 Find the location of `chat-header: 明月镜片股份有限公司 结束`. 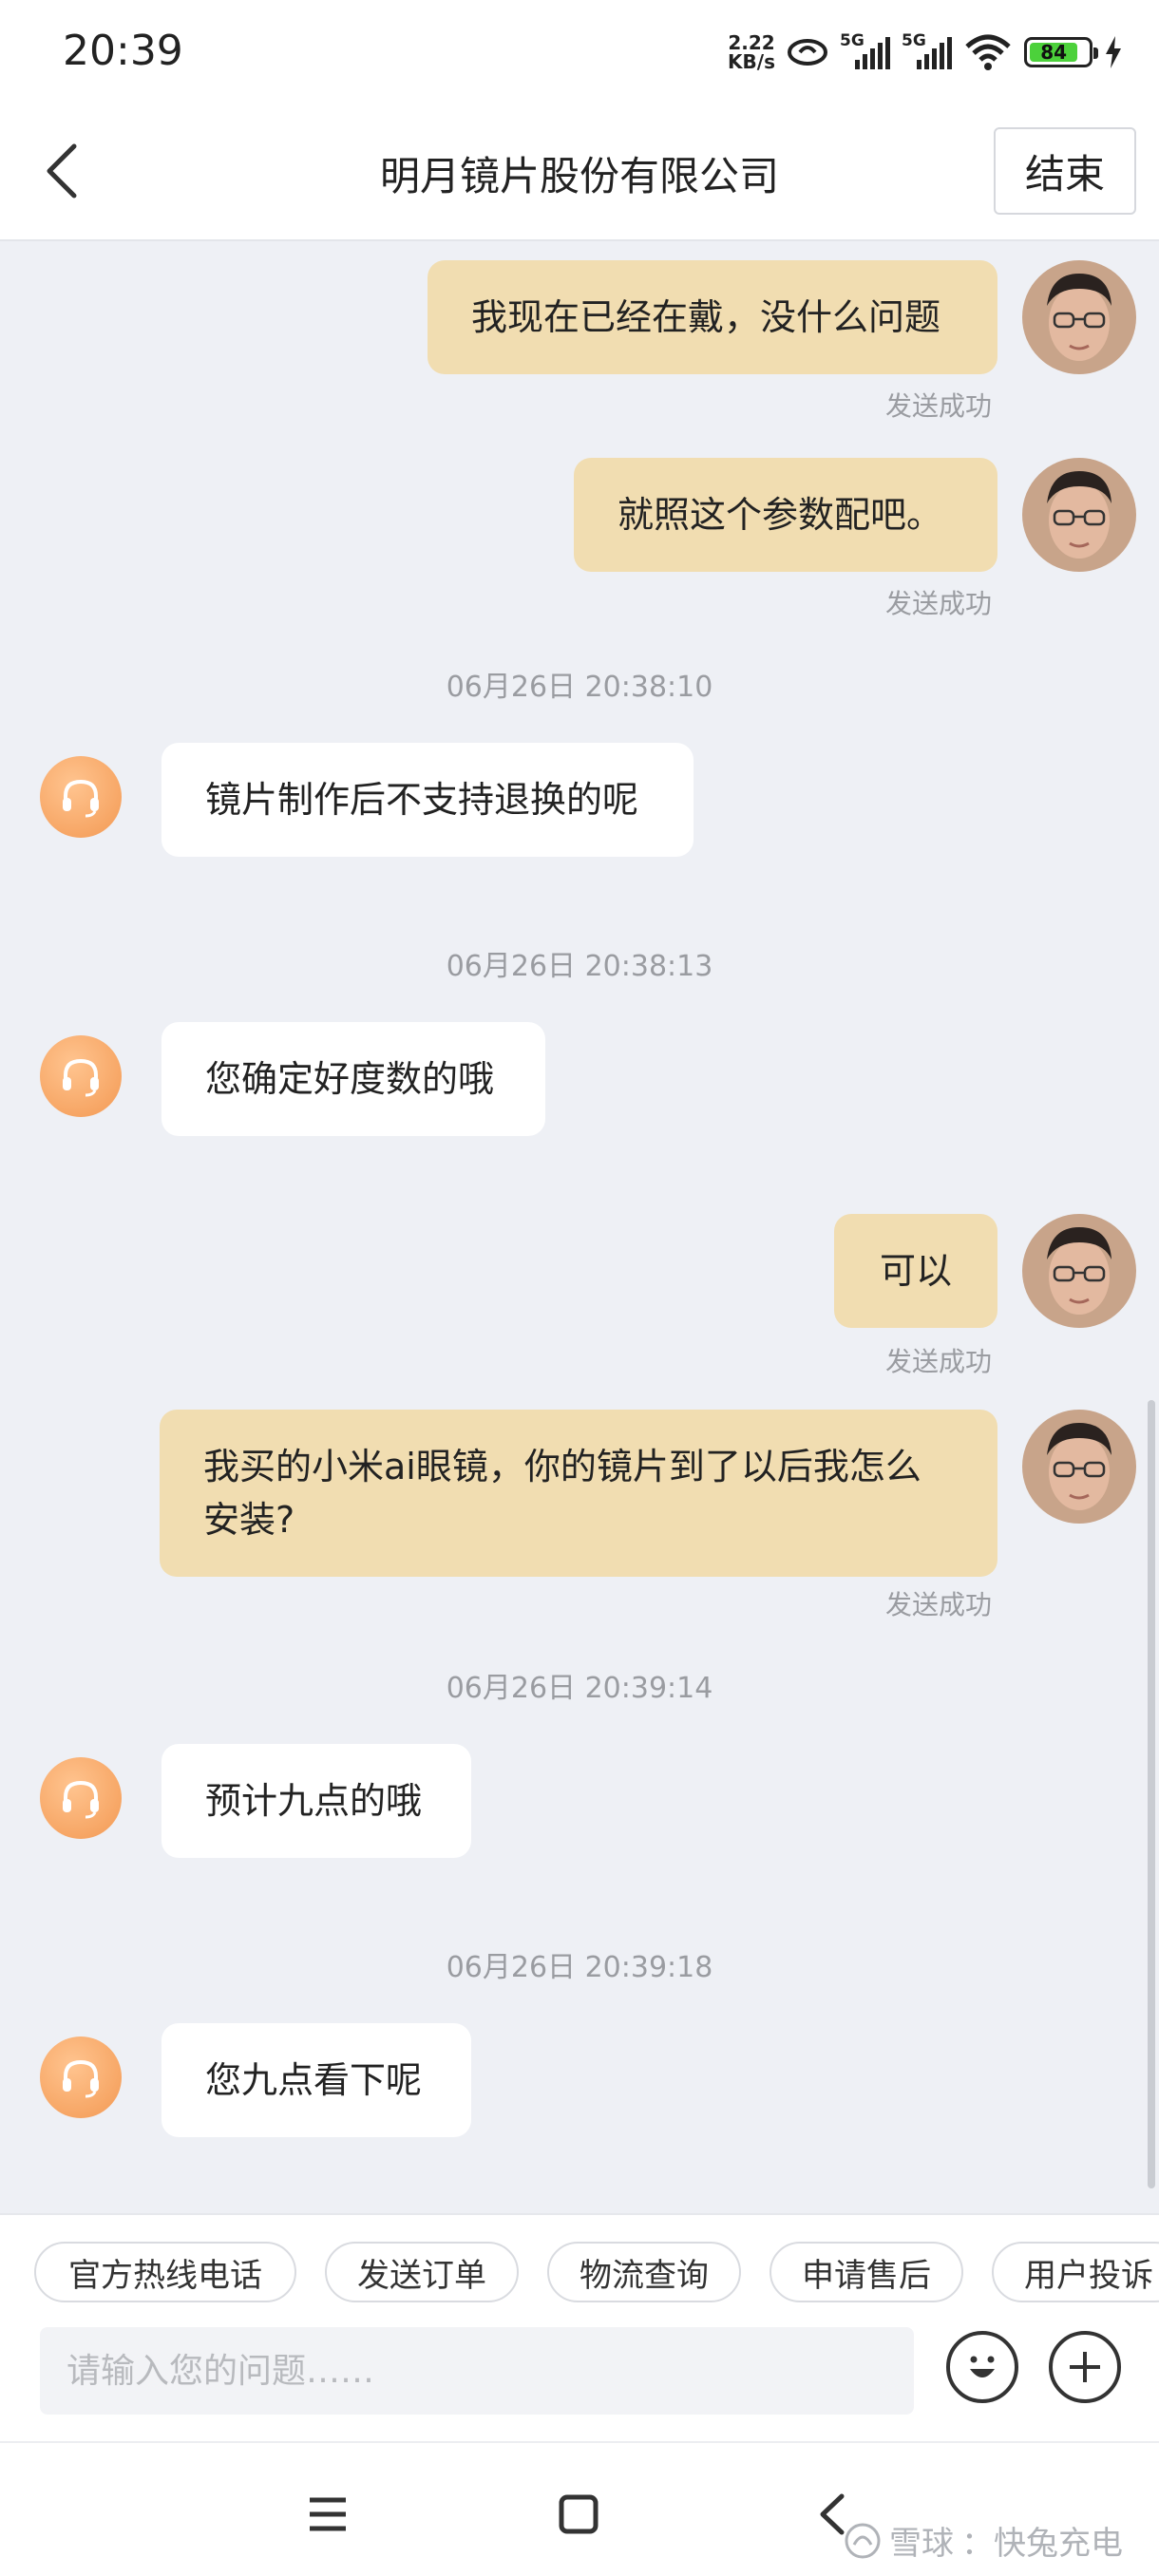

chat-header: 明月镜片股份有限公司 结束 is located at coordinates (579, 172).